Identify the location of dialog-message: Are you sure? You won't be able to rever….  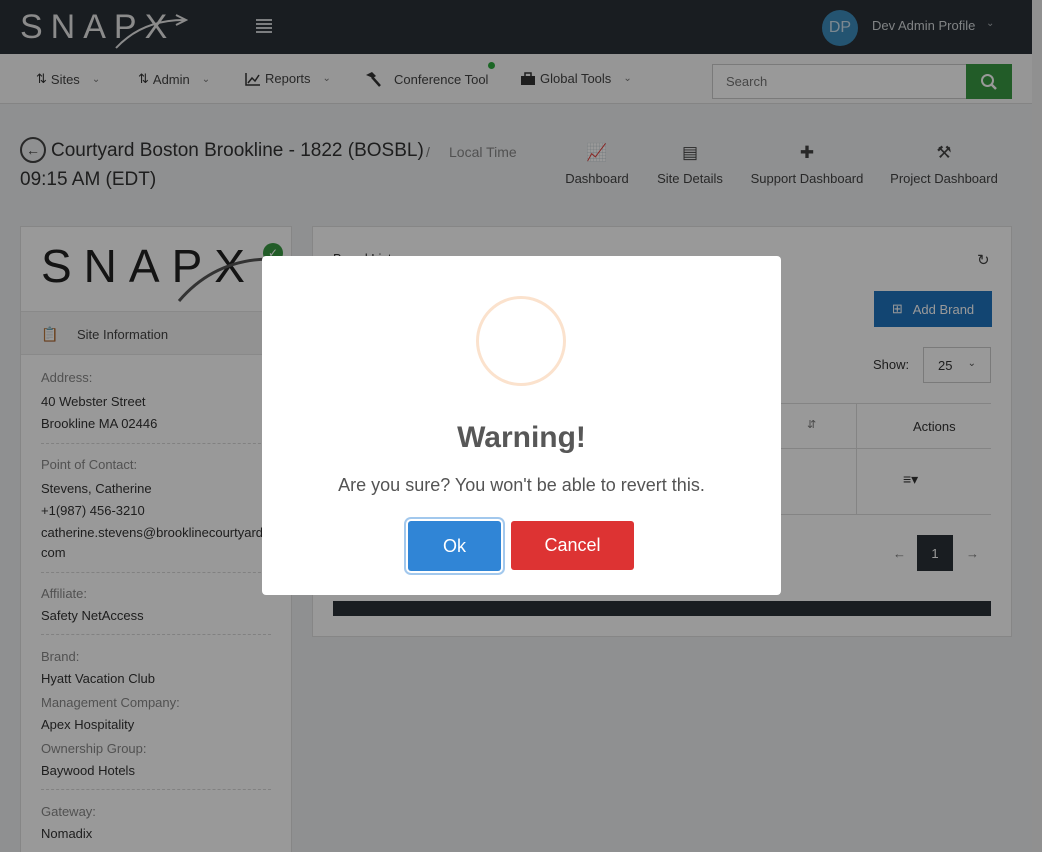
(521, 485).